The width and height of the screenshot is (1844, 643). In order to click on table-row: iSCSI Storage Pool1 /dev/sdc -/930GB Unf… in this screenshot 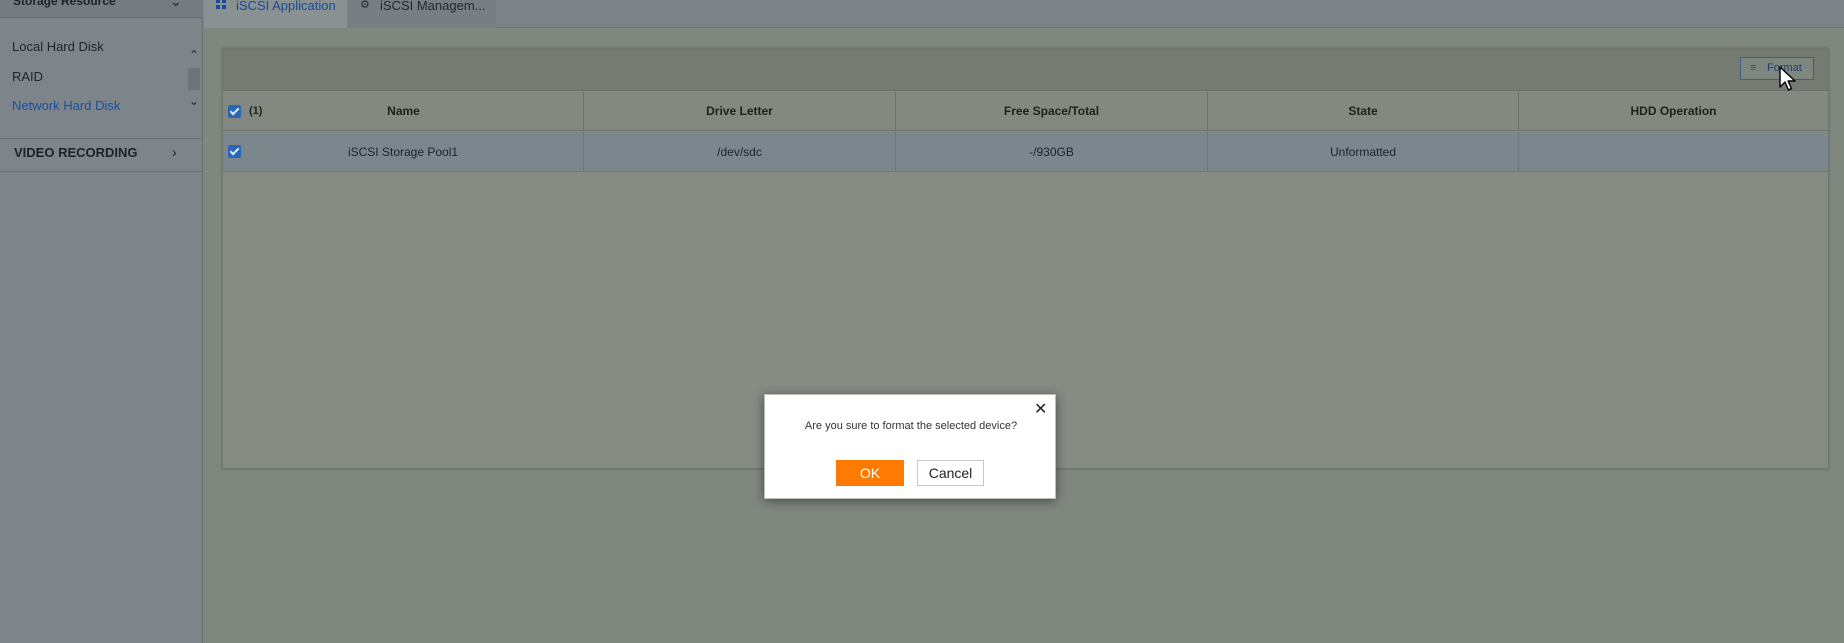, I will do `click(1025, 152)`.